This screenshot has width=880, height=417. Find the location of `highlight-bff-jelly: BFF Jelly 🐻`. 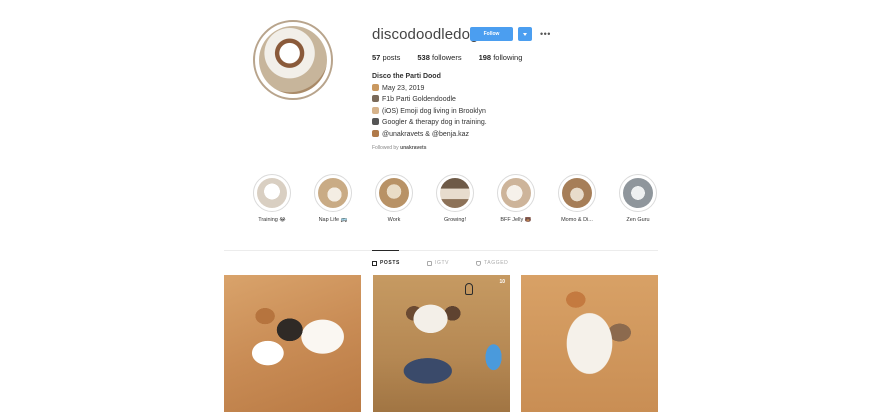

highlight-bff-jelly: BFF Jelly 🐻 is located at coordinates (516, 198).